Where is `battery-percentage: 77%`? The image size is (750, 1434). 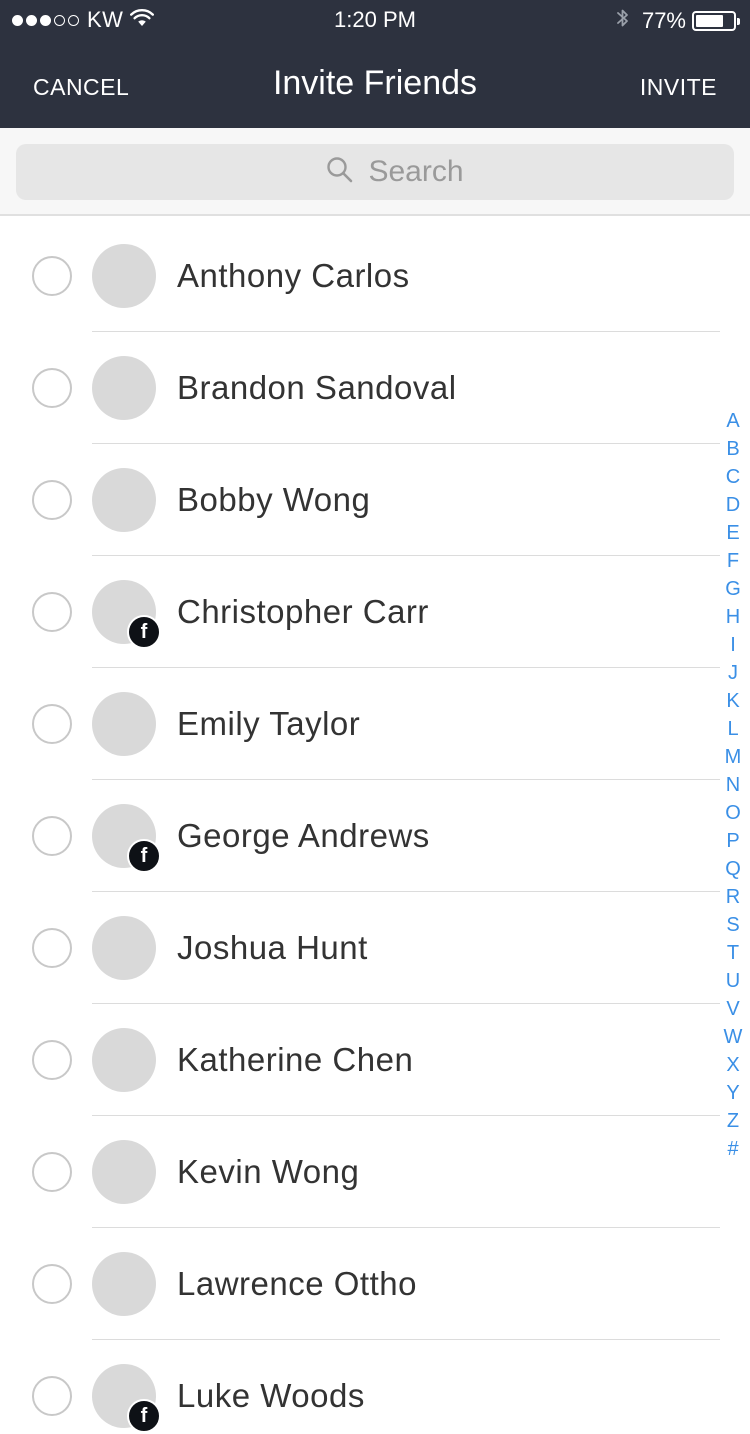
battery-percentage: 77% is located at coordinates (663, 20).